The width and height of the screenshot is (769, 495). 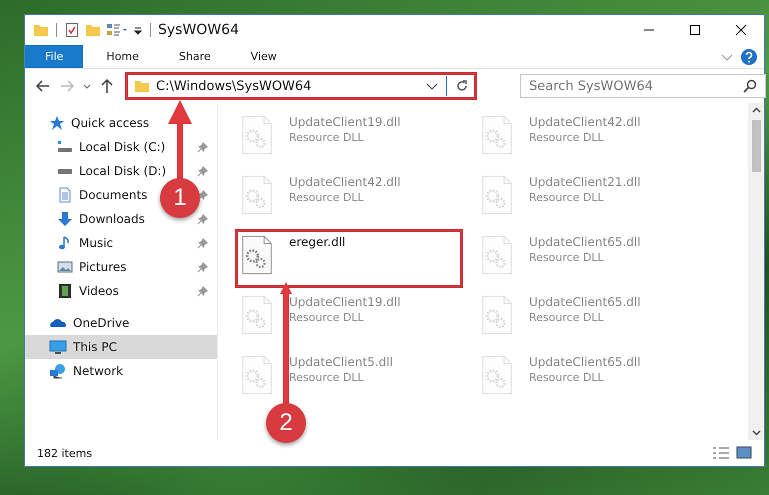 What do you see at coordinates (111, 147) in the screenshot?
I see `nav-item: Local Disk (C:)` at bounding box center [111, 147].